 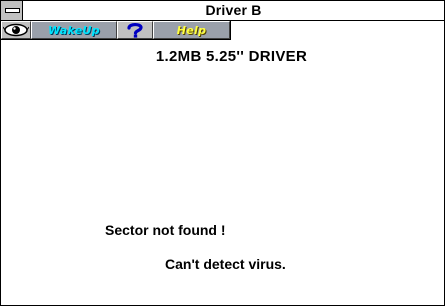 What do you see at coordinates (233, 10) in the screenshot?
I see `window-title: Driver B` at bounding box center [233, 10].